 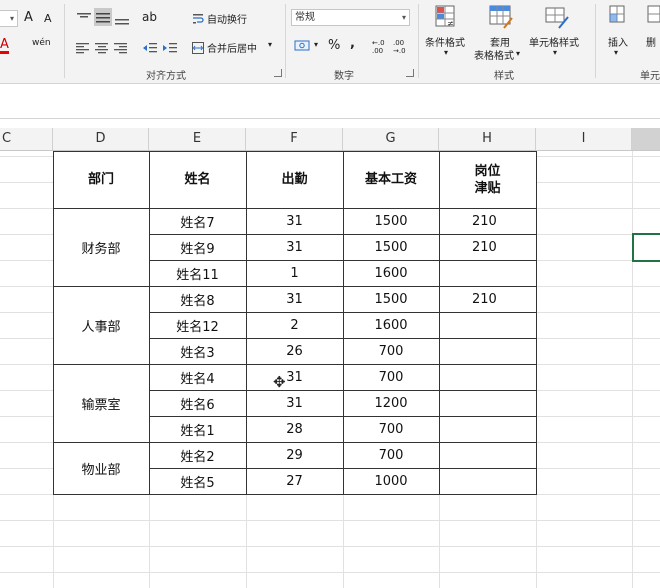 What do you see at coordinates (494, 54) in the screenshot?
I see `format-table-button: 表格格式` at bounding box center [494, 54].